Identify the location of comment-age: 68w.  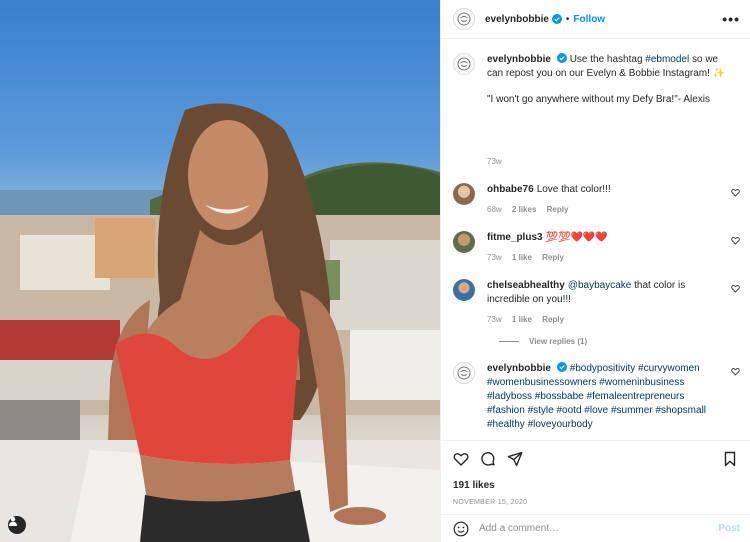
(494, 209).